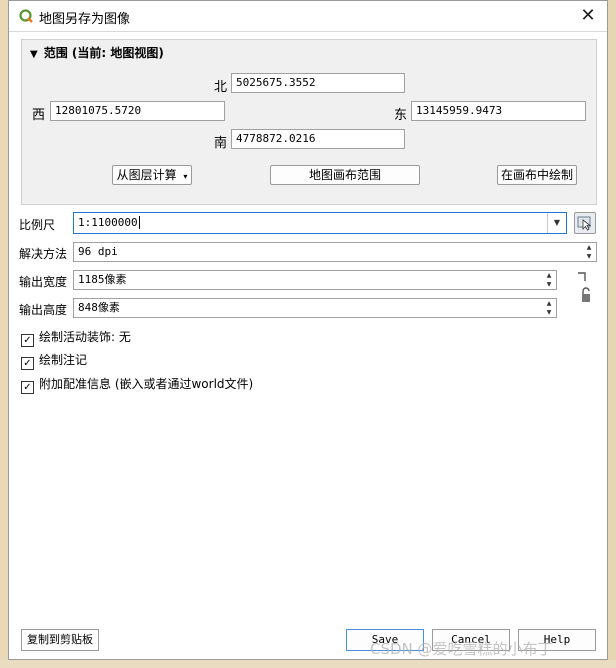 The width and height of the screenshot is (616, 668). What do you see at coordinates (103, 53) in the screenshot?
I see `extent-header-label: 范围 (当前: 地图视图)` at bounding box center [103, 53].